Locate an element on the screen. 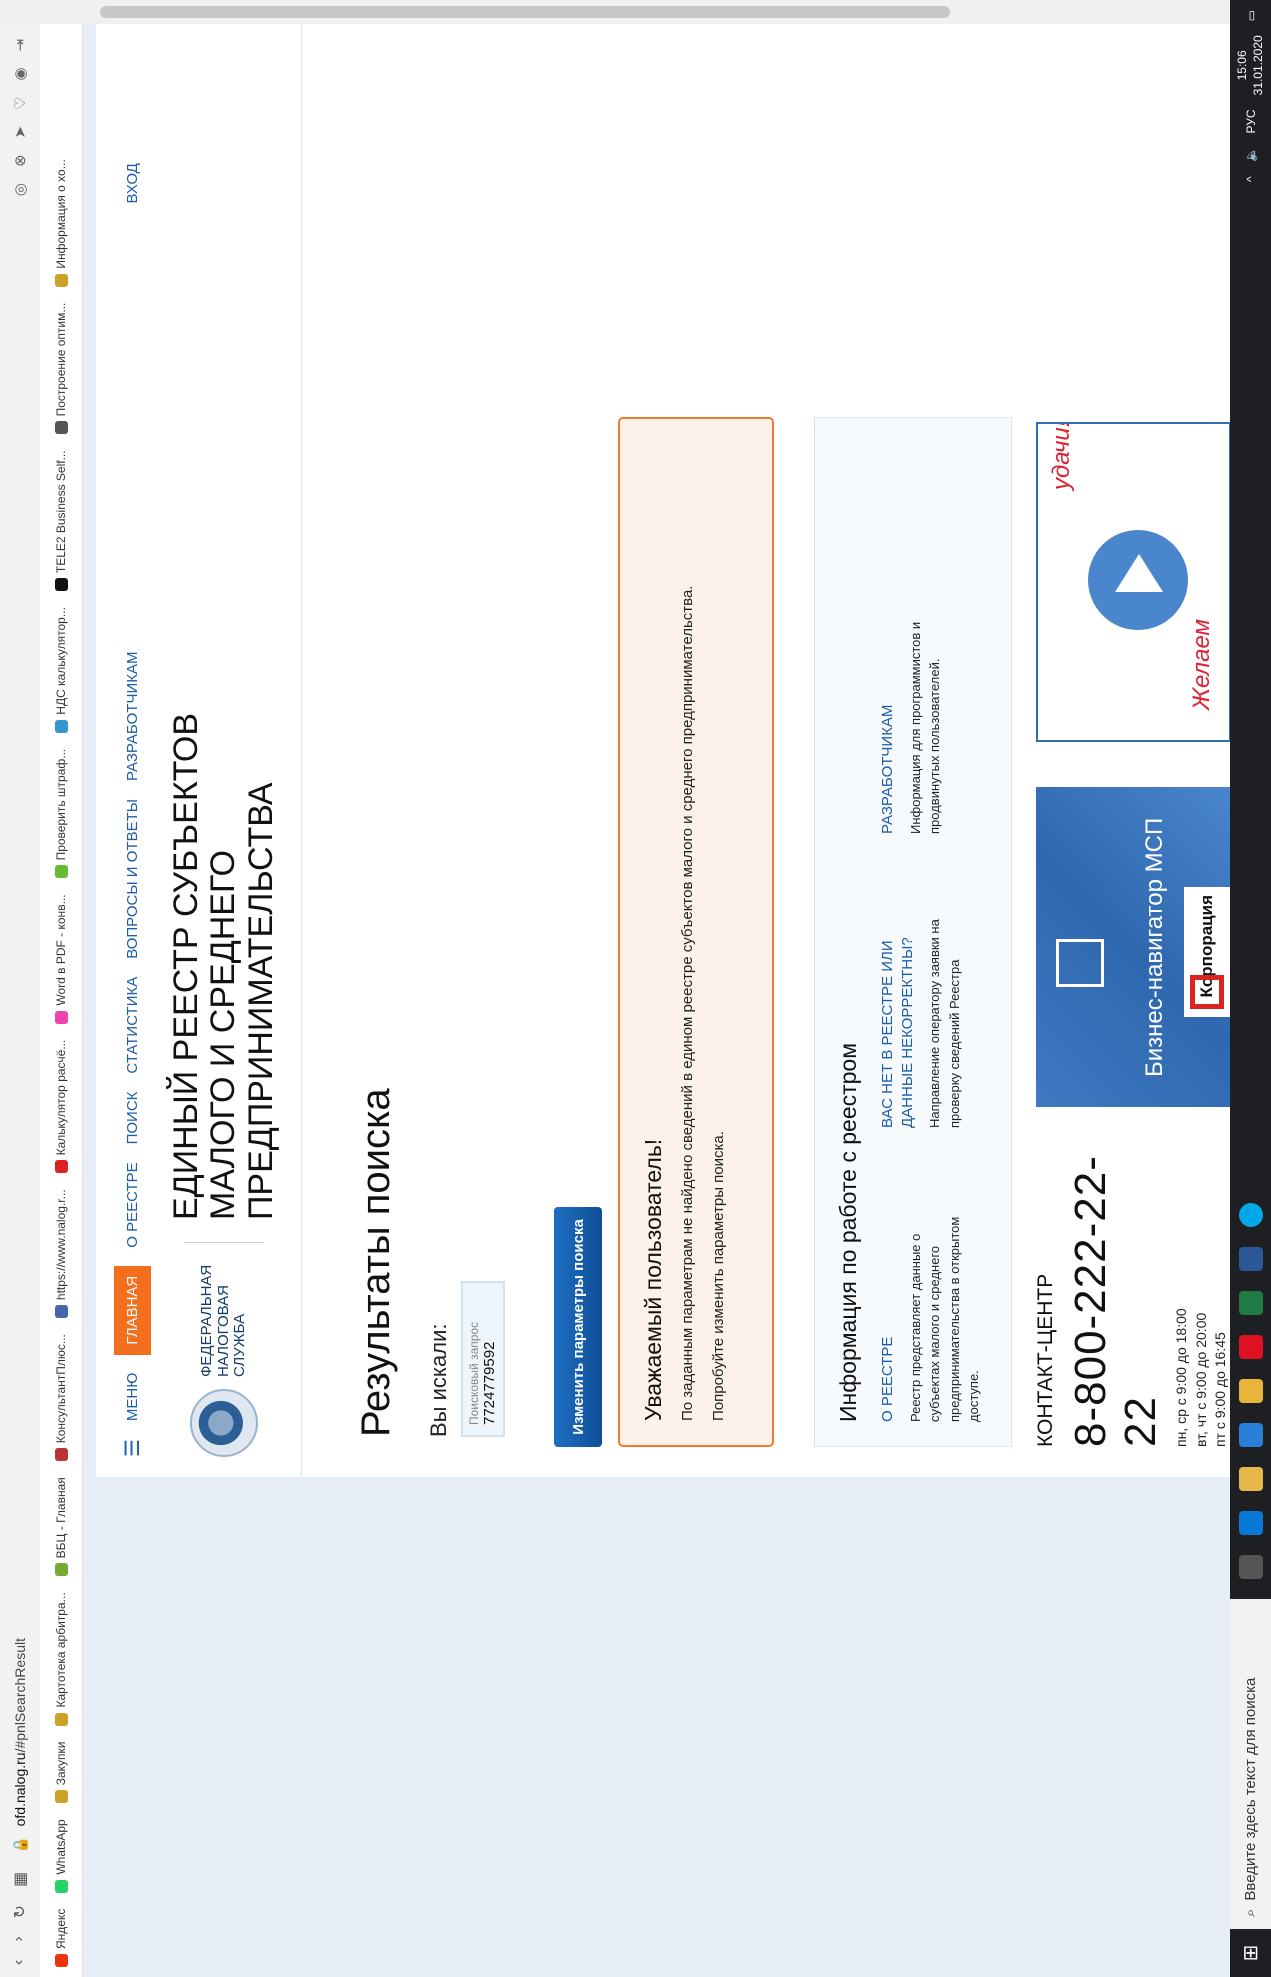 Image resolution: width=1271 pixels, height=1977 pixels. bookmark-item: WhatsApp is located at coordinates (61, 1856).